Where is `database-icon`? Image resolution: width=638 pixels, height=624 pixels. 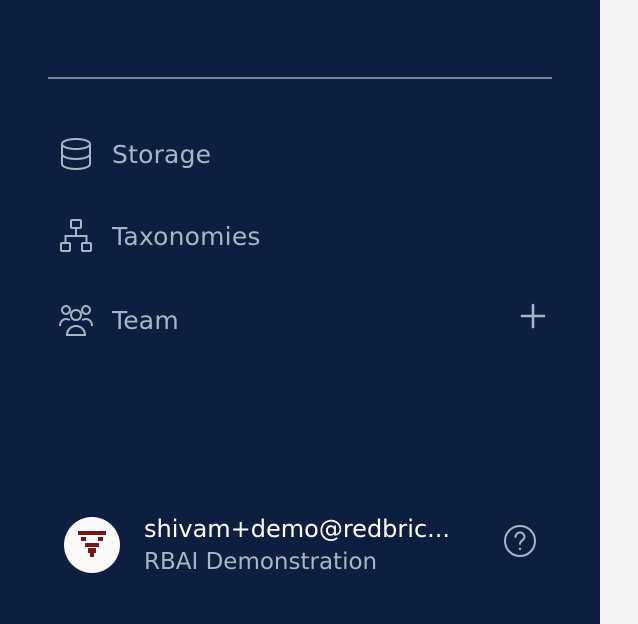 database-icon is located at coordinates (76, 154).